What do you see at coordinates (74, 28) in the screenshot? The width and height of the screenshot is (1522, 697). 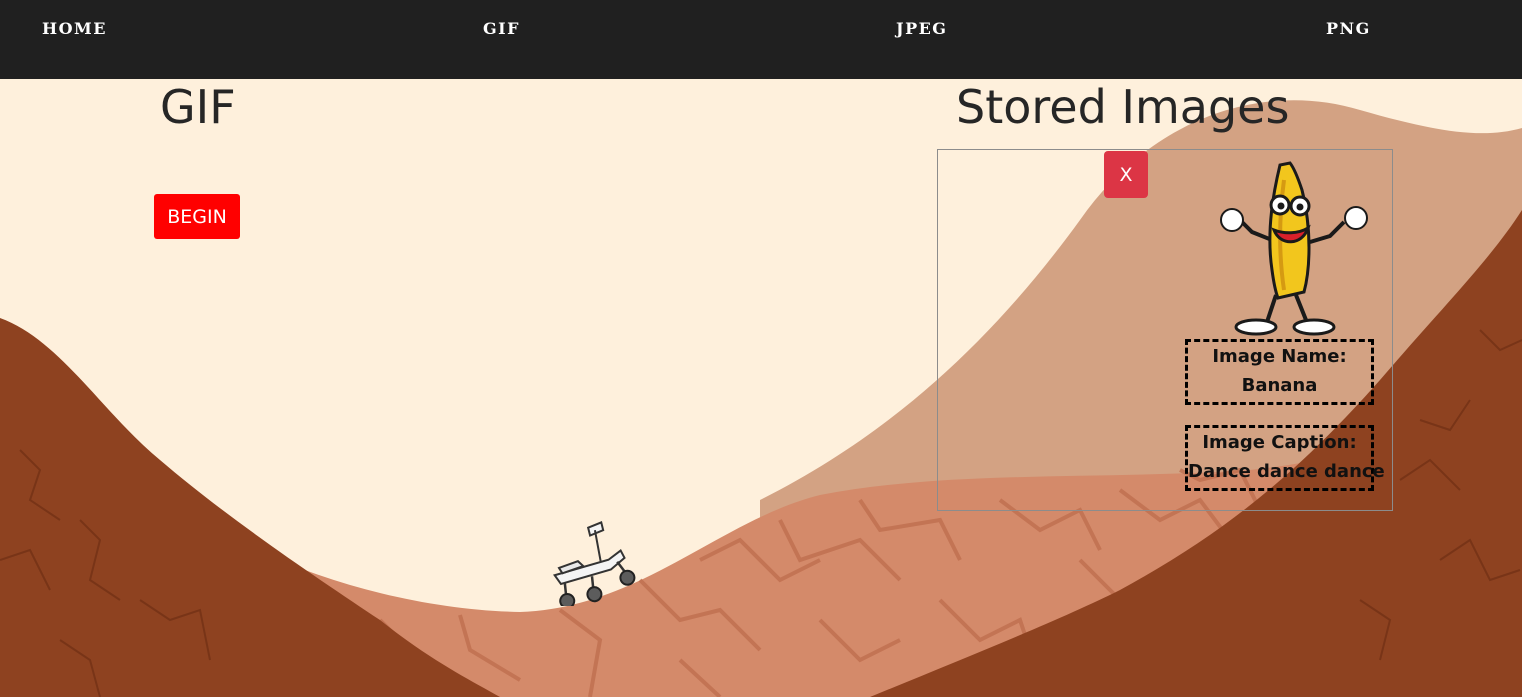 I see `nav-link-home: HOME` at bounding box center [74, 28].